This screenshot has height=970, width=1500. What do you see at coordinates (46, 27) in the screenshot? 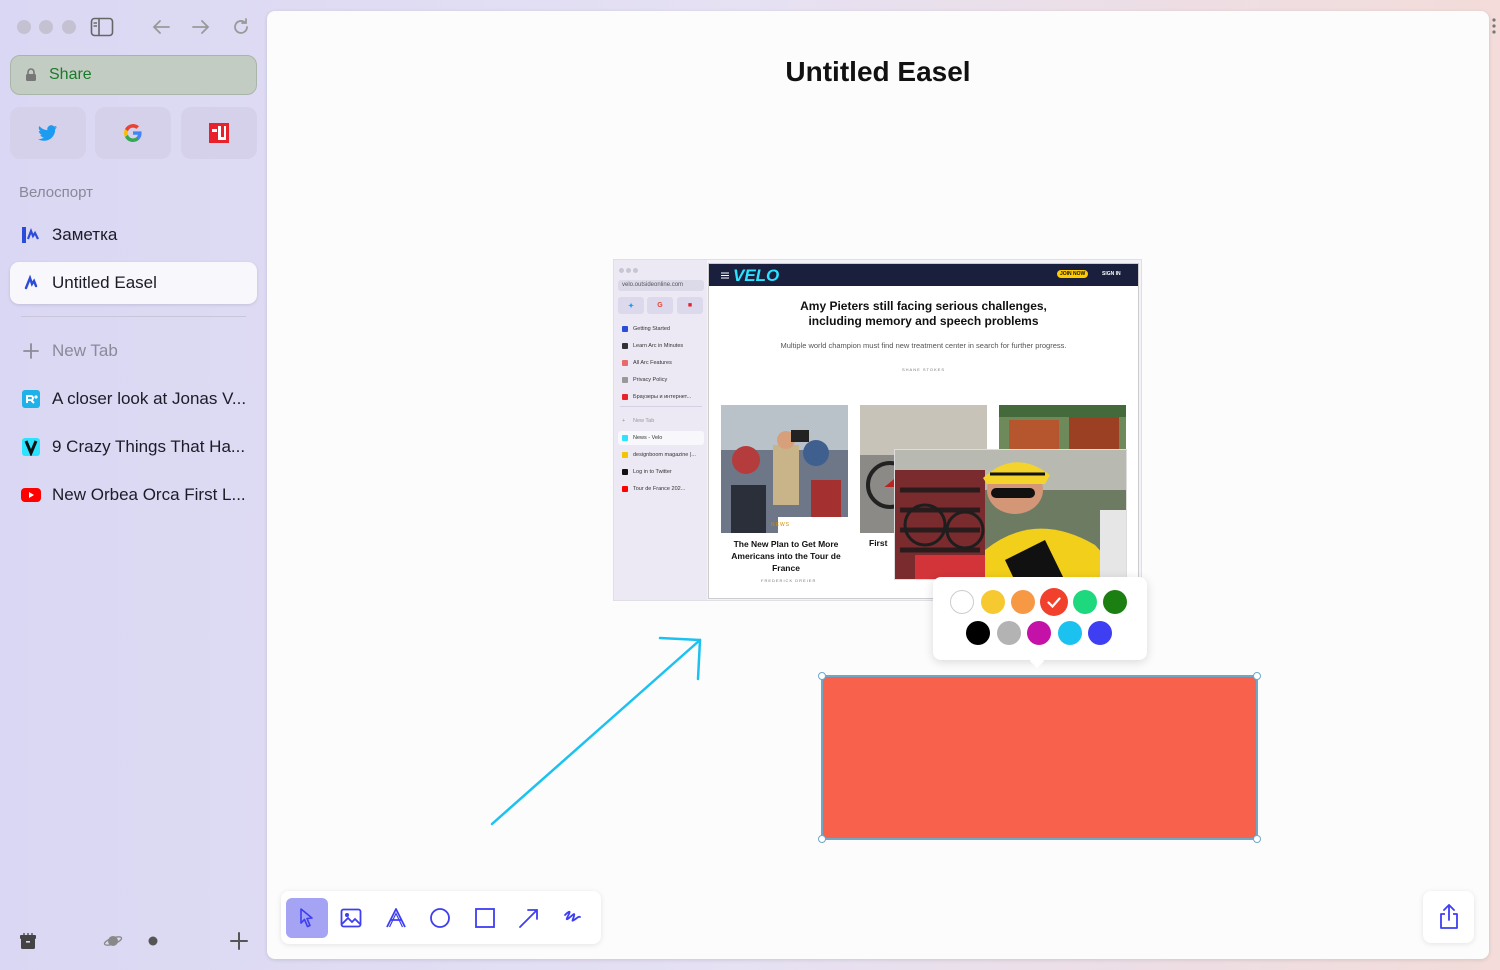
I see `minimize-window-button` at bounding box center [46, 27].